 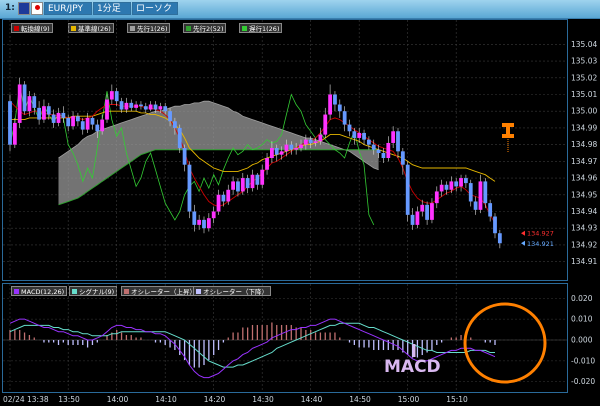 What do you see at coordinates (523, 233) in the screenshot?
I see `price-marker` at bounding box center [523, 233].